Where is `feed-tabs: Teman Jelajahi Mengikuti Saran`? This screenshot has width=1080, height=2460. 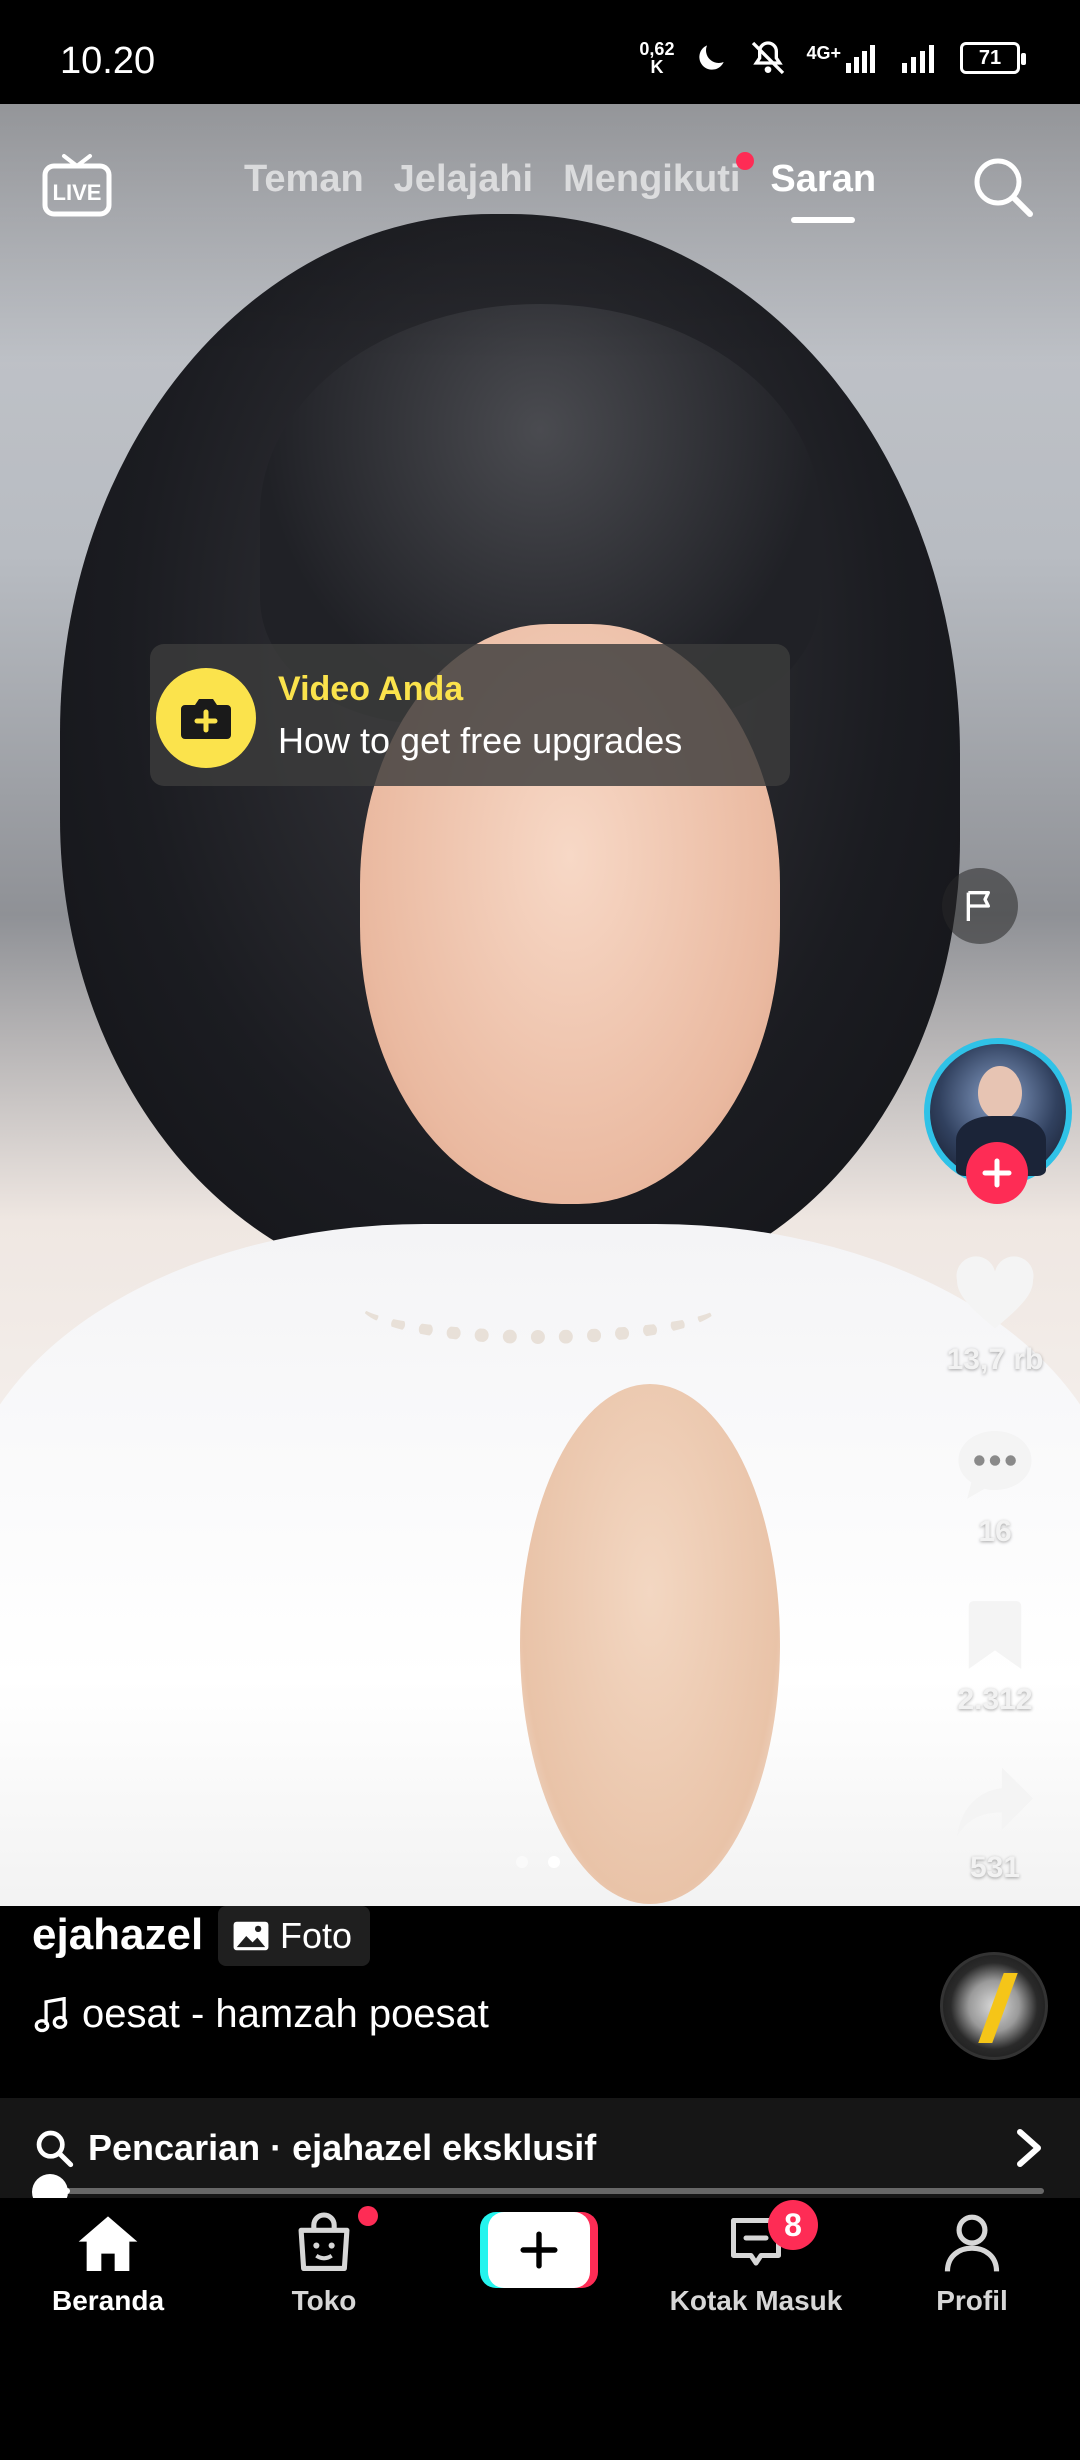
feed-tabs: Teman Jelajahi Mengikuti Saran is located at coordinates (560, 176).